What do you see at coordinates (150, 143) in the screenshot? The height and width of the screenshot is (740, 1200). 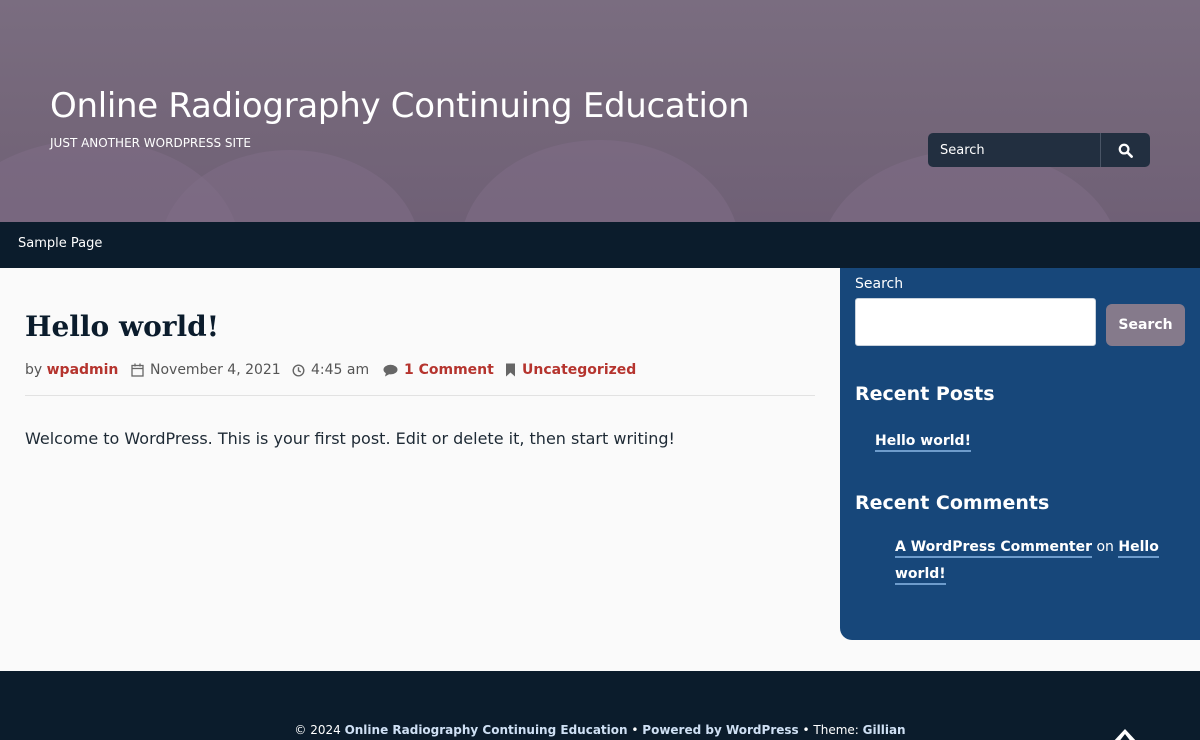 I see `site-description: JUST ANOTHER WORDPRESS SITE` at bounding box center [150, 143].